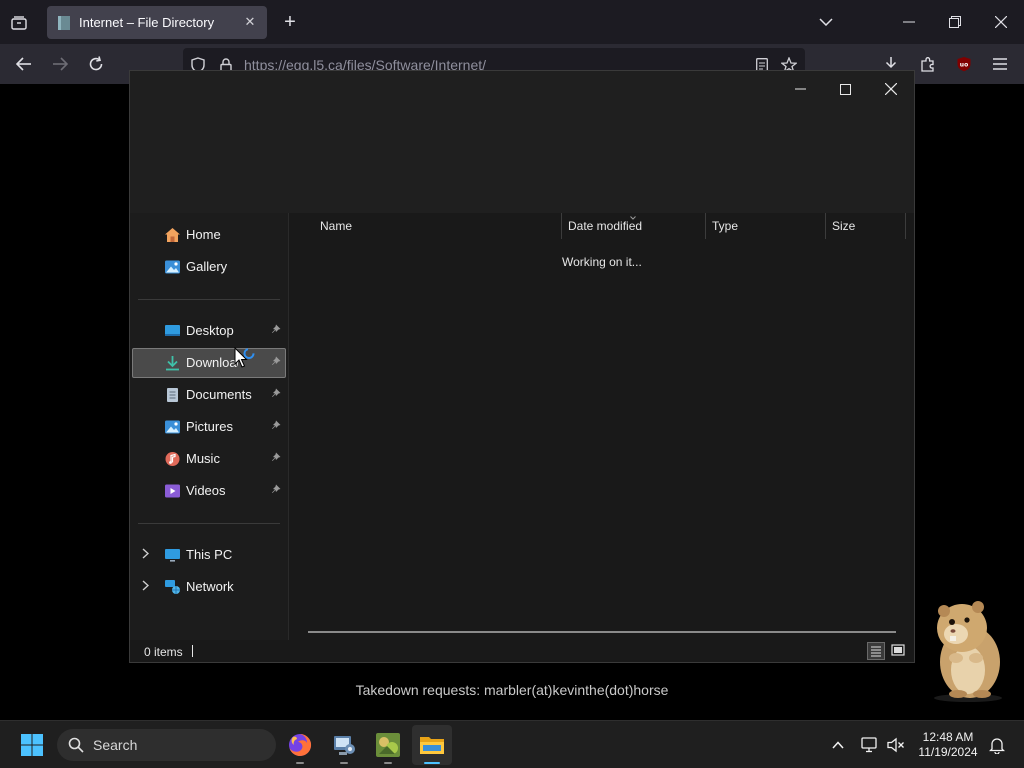 The height and width of the screenshot is (768, 1024). I want to click on browser-tab-bar: Internet – File Directory ✕ +, so click(512, 22).